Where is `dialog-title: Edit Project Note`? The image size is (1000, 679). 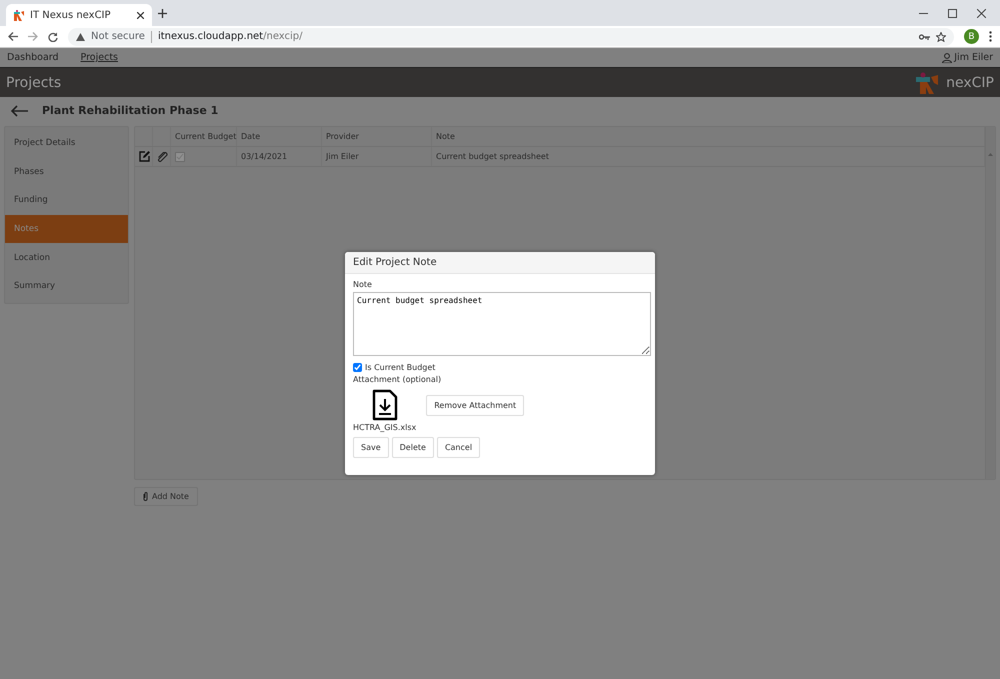 dialog-title: Edit Project Note is located at coordinates (500, 263).